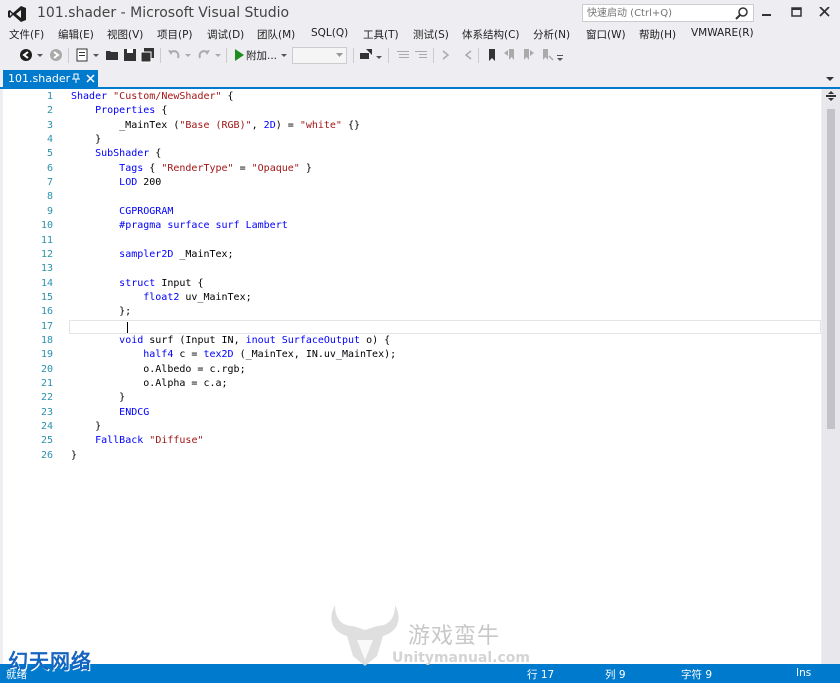 The height and width of the screenshot is (683, 840). What do you see at coordinates (420, 673) in the screenshot?
I see `status-bar: 就绪 行 17 列 9 字符 9 Ins` at bounding box center [420, 673].